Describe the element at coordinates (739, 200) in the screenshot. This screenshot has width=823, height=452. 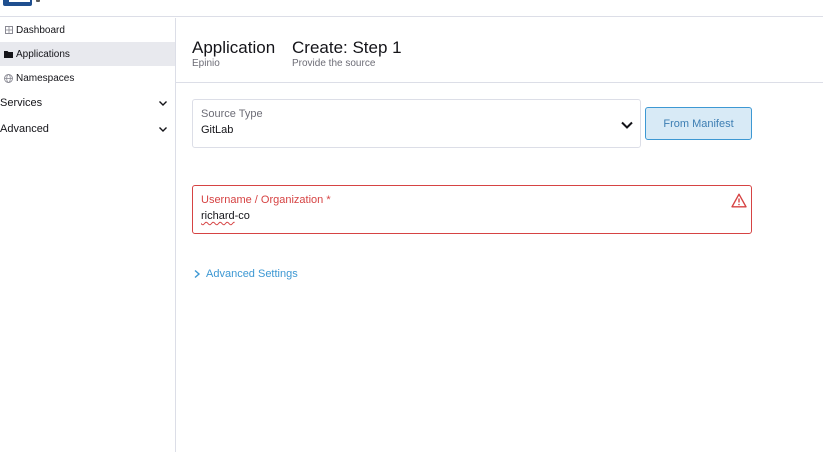
I see `warning-icon` at that location.